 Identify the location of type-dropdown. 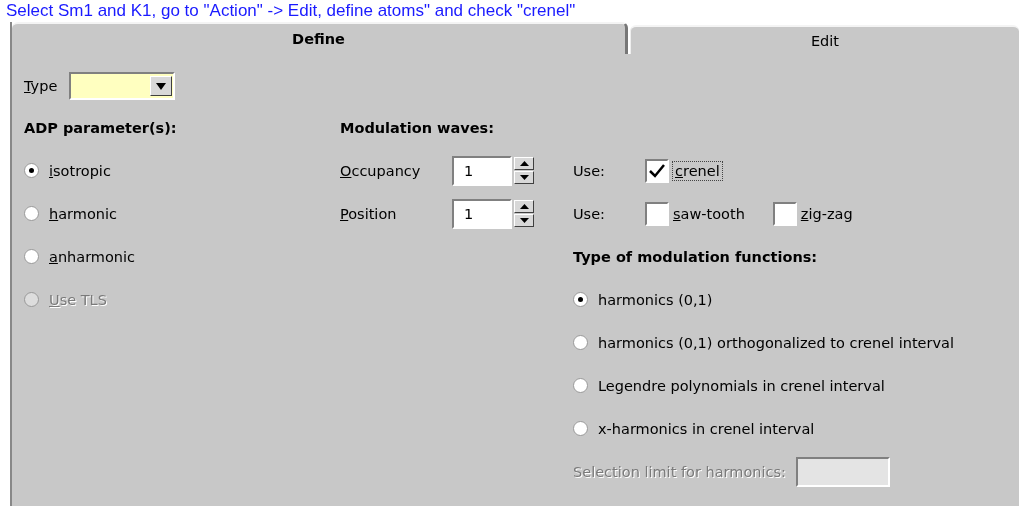
(122, 86).